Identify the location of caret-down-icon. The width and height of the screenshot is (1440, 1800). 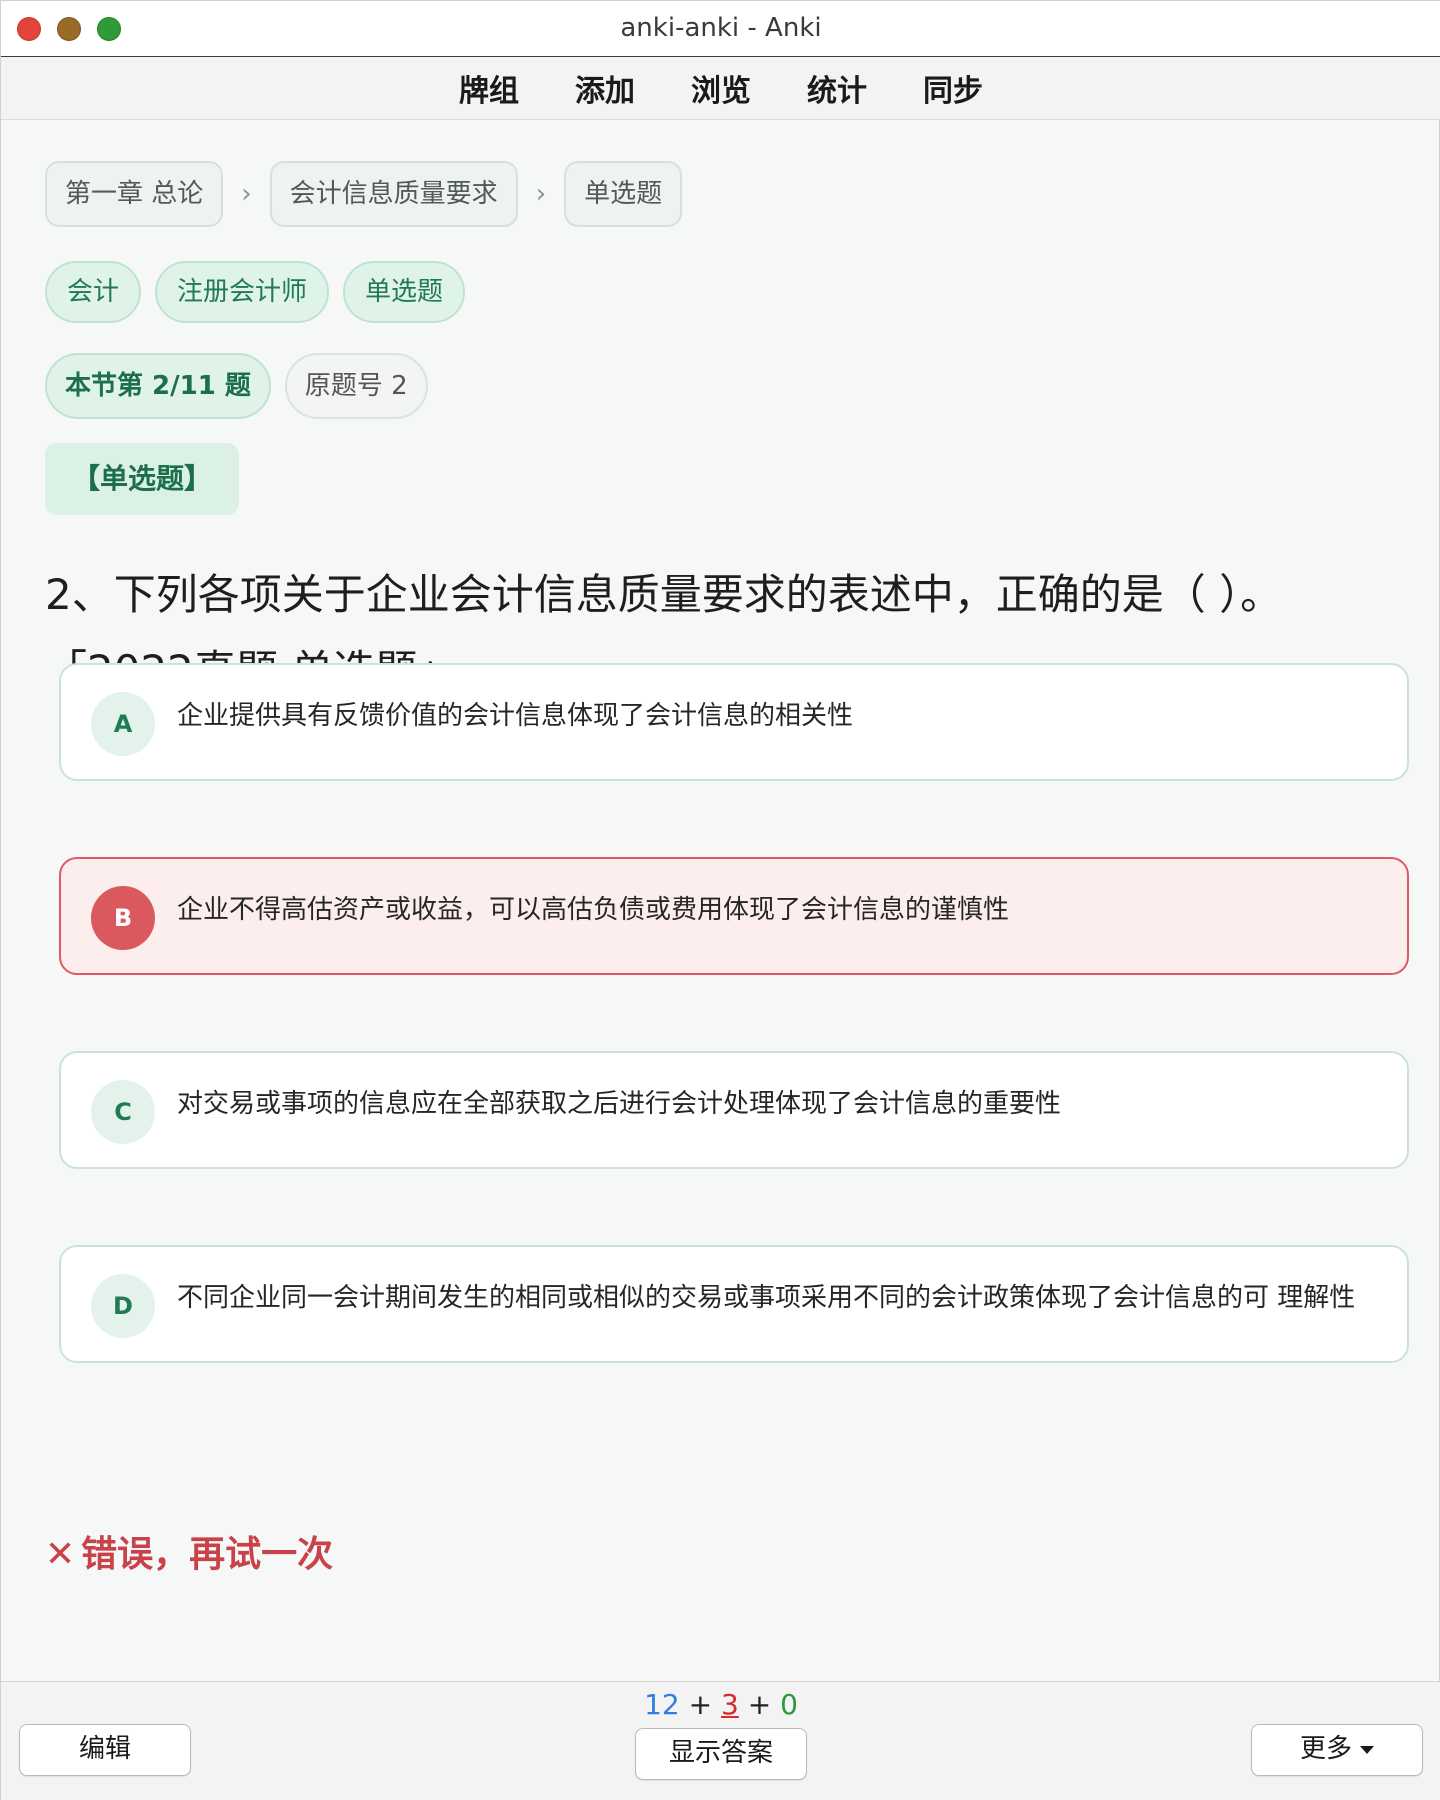
(1367, 1749).